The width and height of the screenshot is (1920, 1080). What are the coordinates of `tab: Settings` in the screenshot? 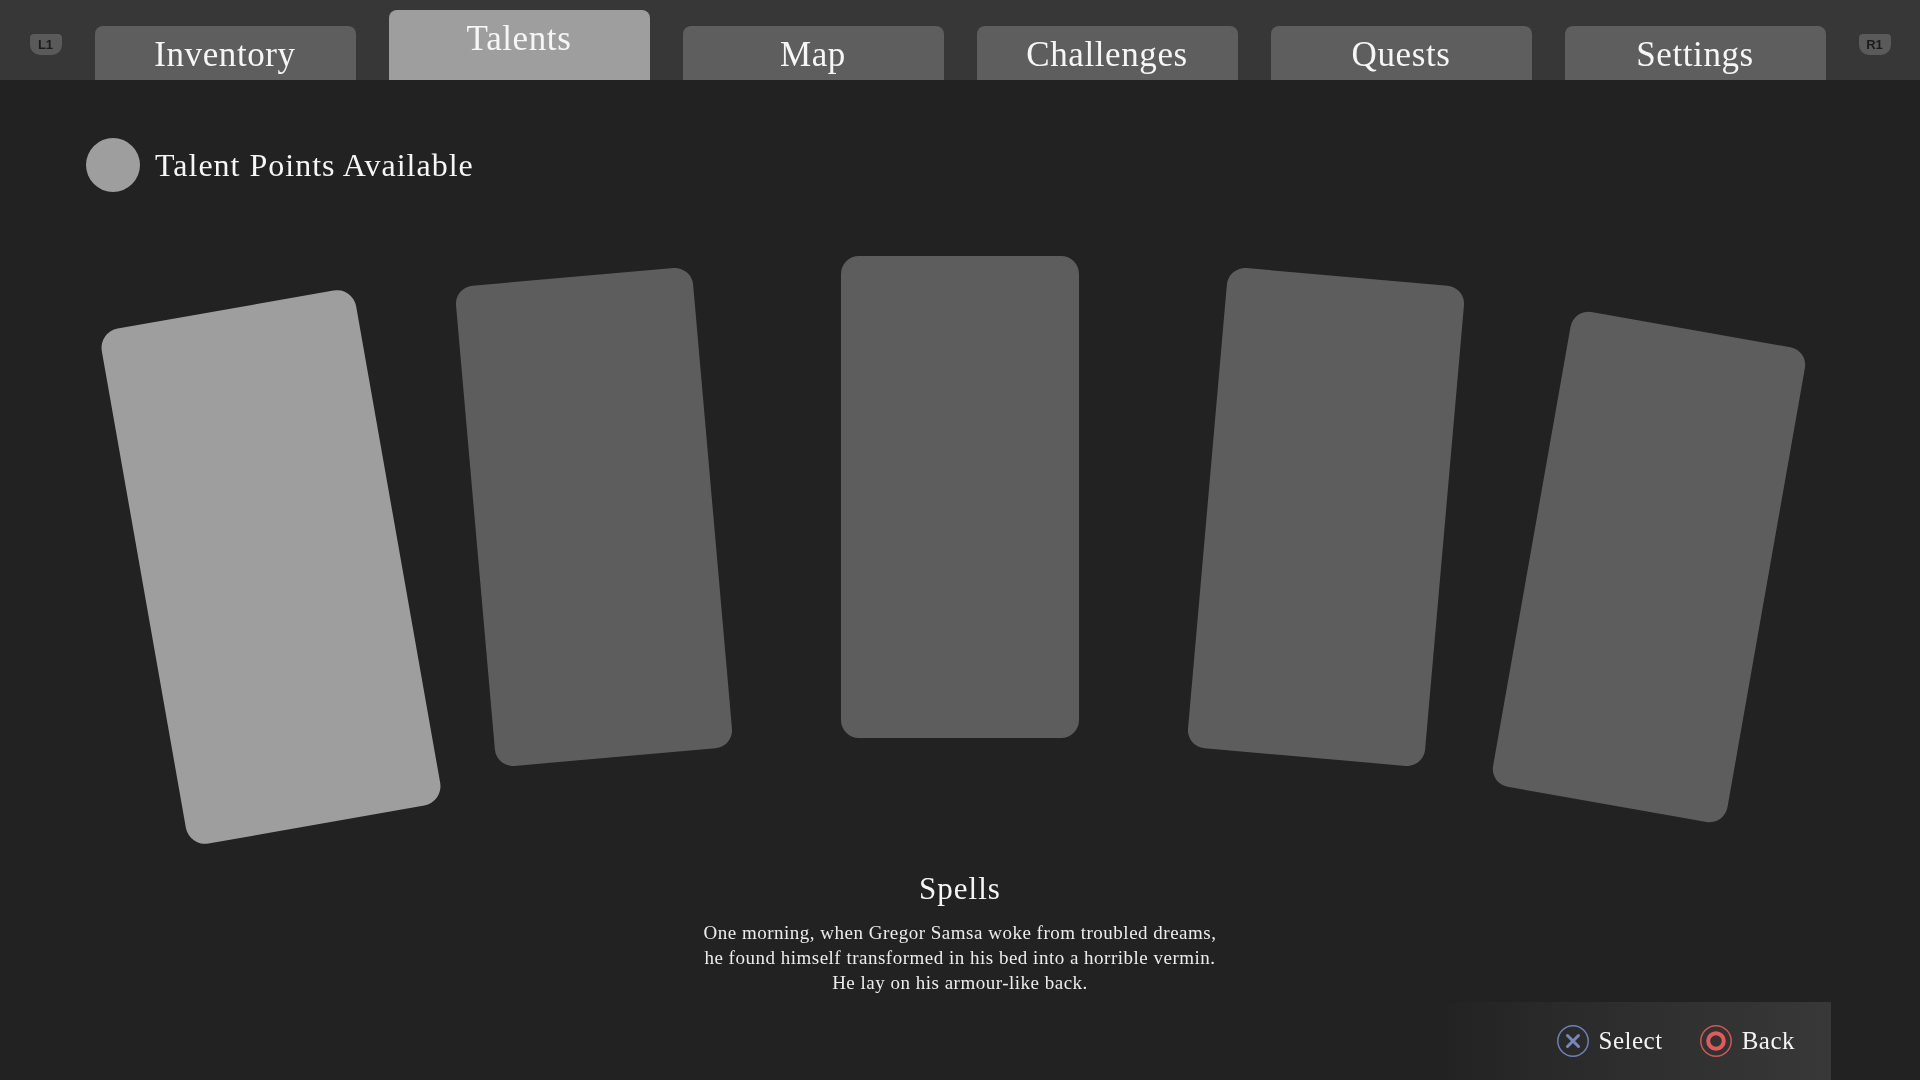 It's located at (1695, 53).